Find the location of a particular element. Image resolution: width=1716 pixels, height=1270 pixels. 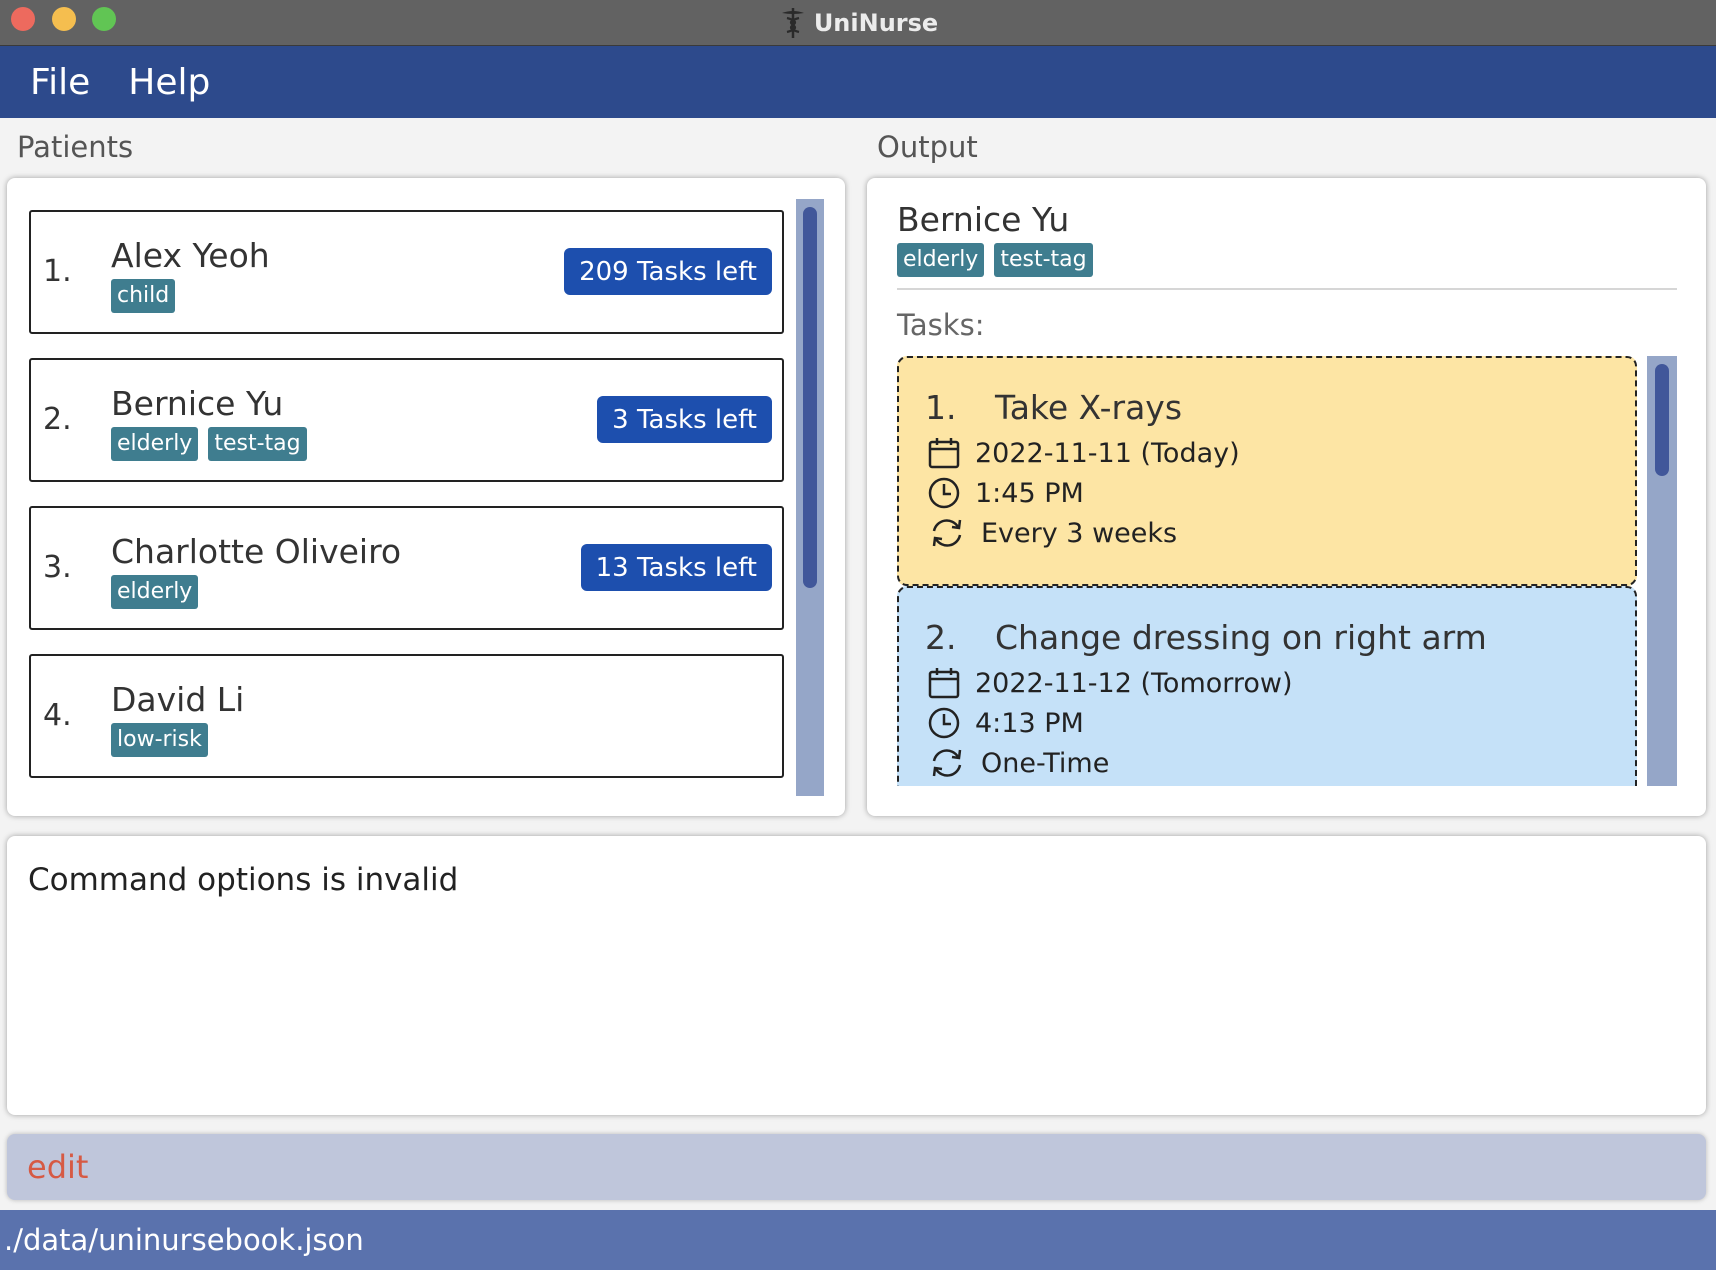

patient-name: Alex Yeoh is located at coordinates (190, 255).